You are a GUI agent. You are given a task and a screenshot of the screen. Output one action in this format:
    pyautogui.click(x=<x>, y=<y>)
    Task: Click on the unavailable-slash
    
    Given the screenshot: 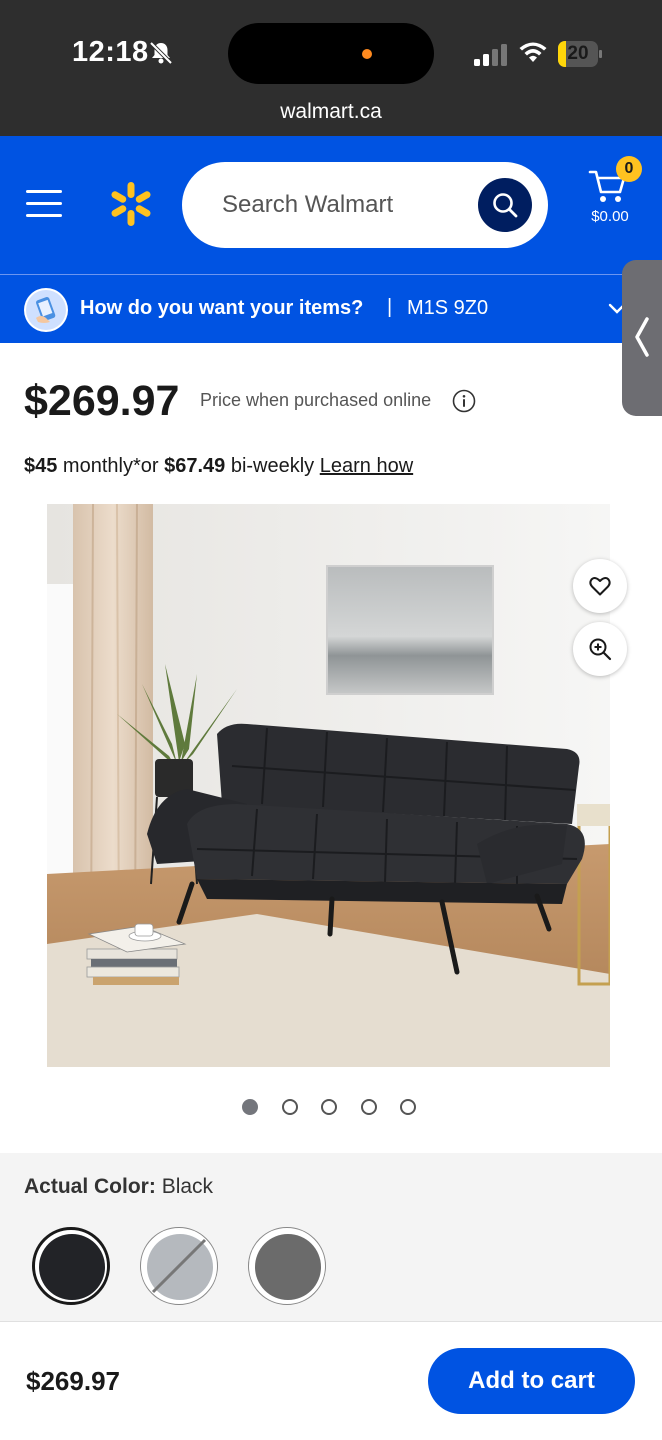 What is the action you would take?
    pyautogui.click(x=179, y=1266)
    